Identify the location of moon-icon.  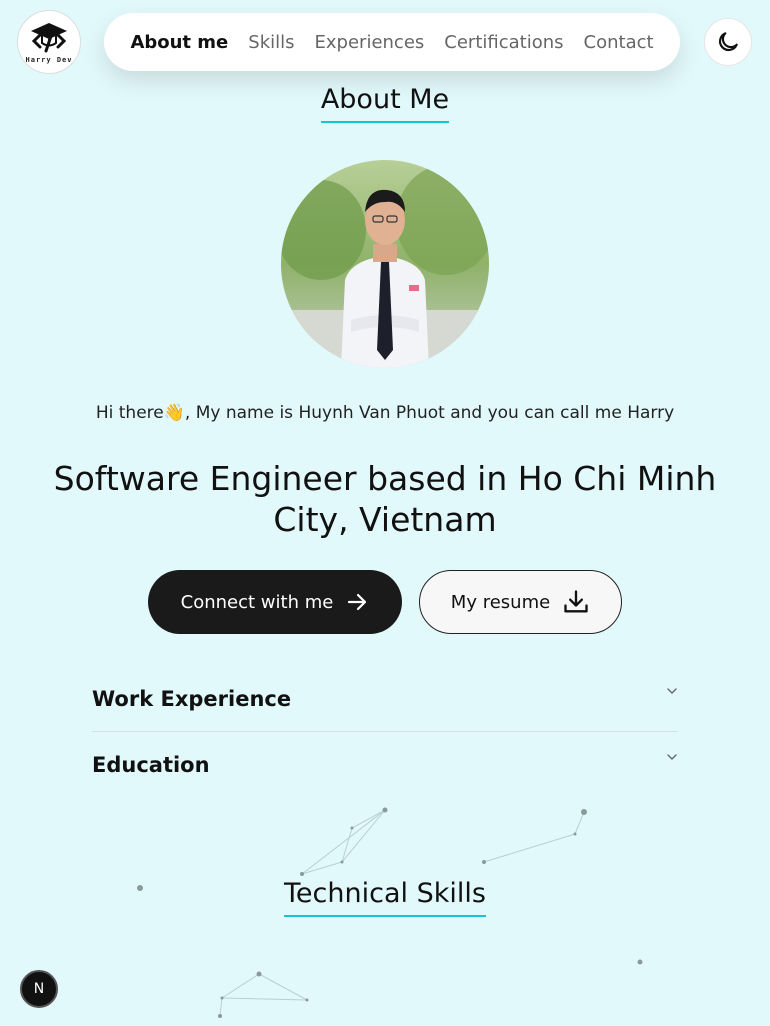
(728, 42).